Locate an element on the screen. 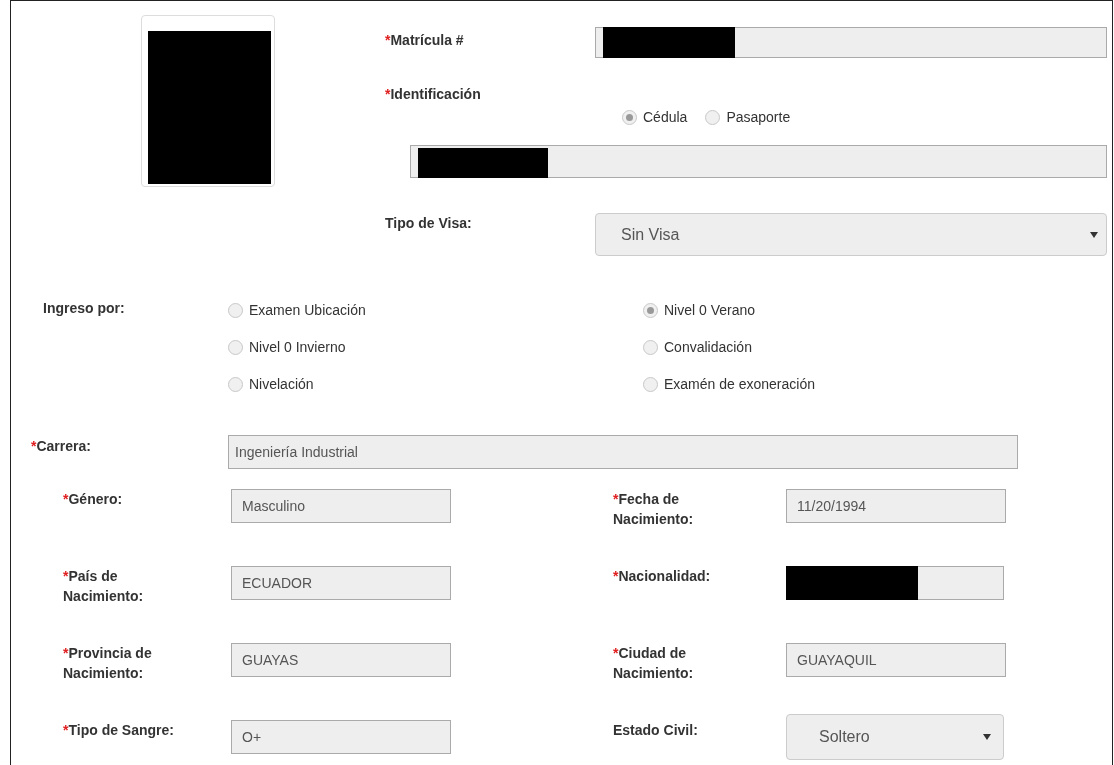 The height and width of the screenshot is (765, 1114). field-label: Tipo de Visa: is located at coordinates (429, 223).